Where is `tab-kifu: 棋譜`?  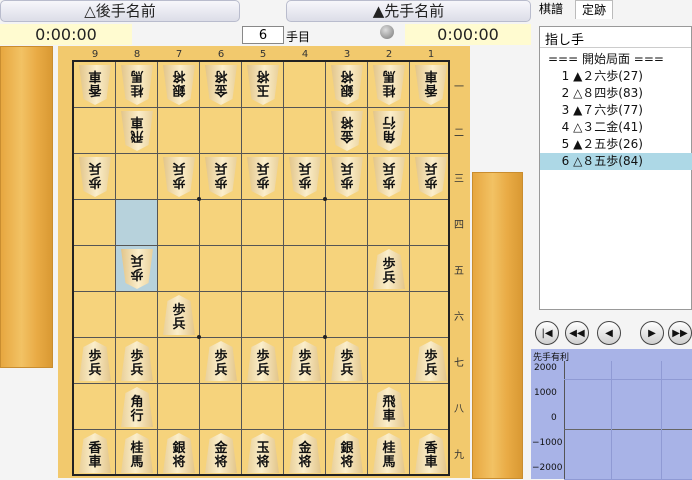 tab-kifu: 棋譜 is located at coordinates (551, 9).